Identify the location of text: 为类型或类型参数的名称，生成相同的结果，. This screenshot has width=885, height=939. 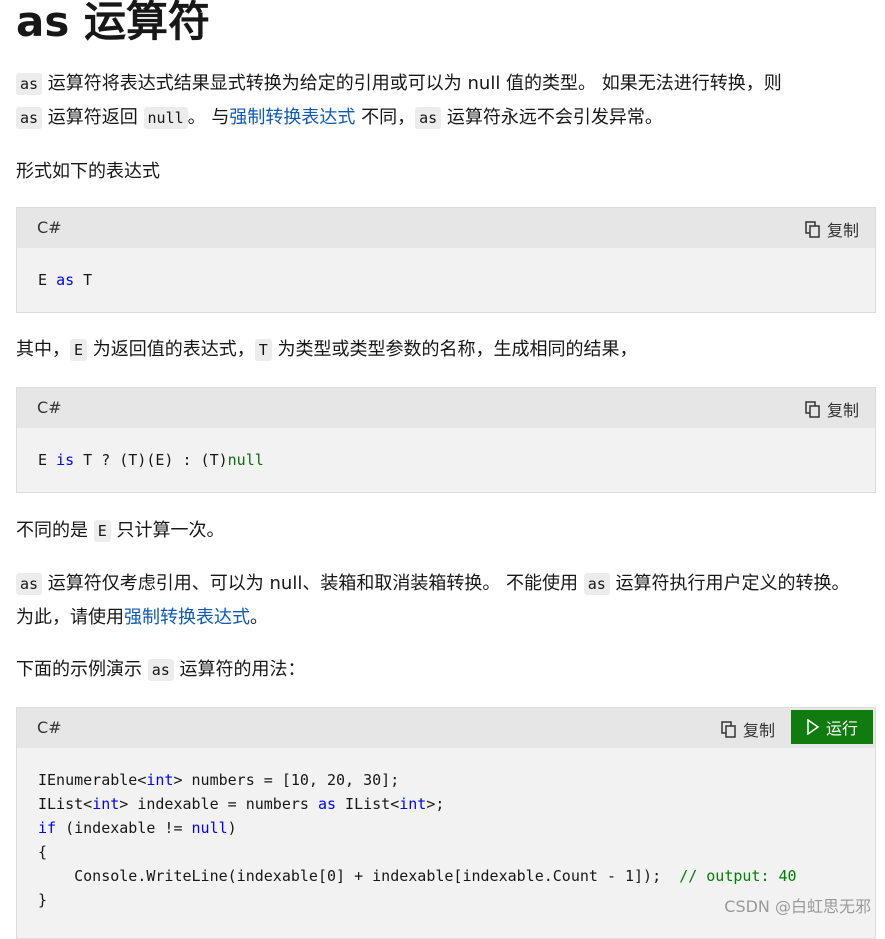
(454, 349).